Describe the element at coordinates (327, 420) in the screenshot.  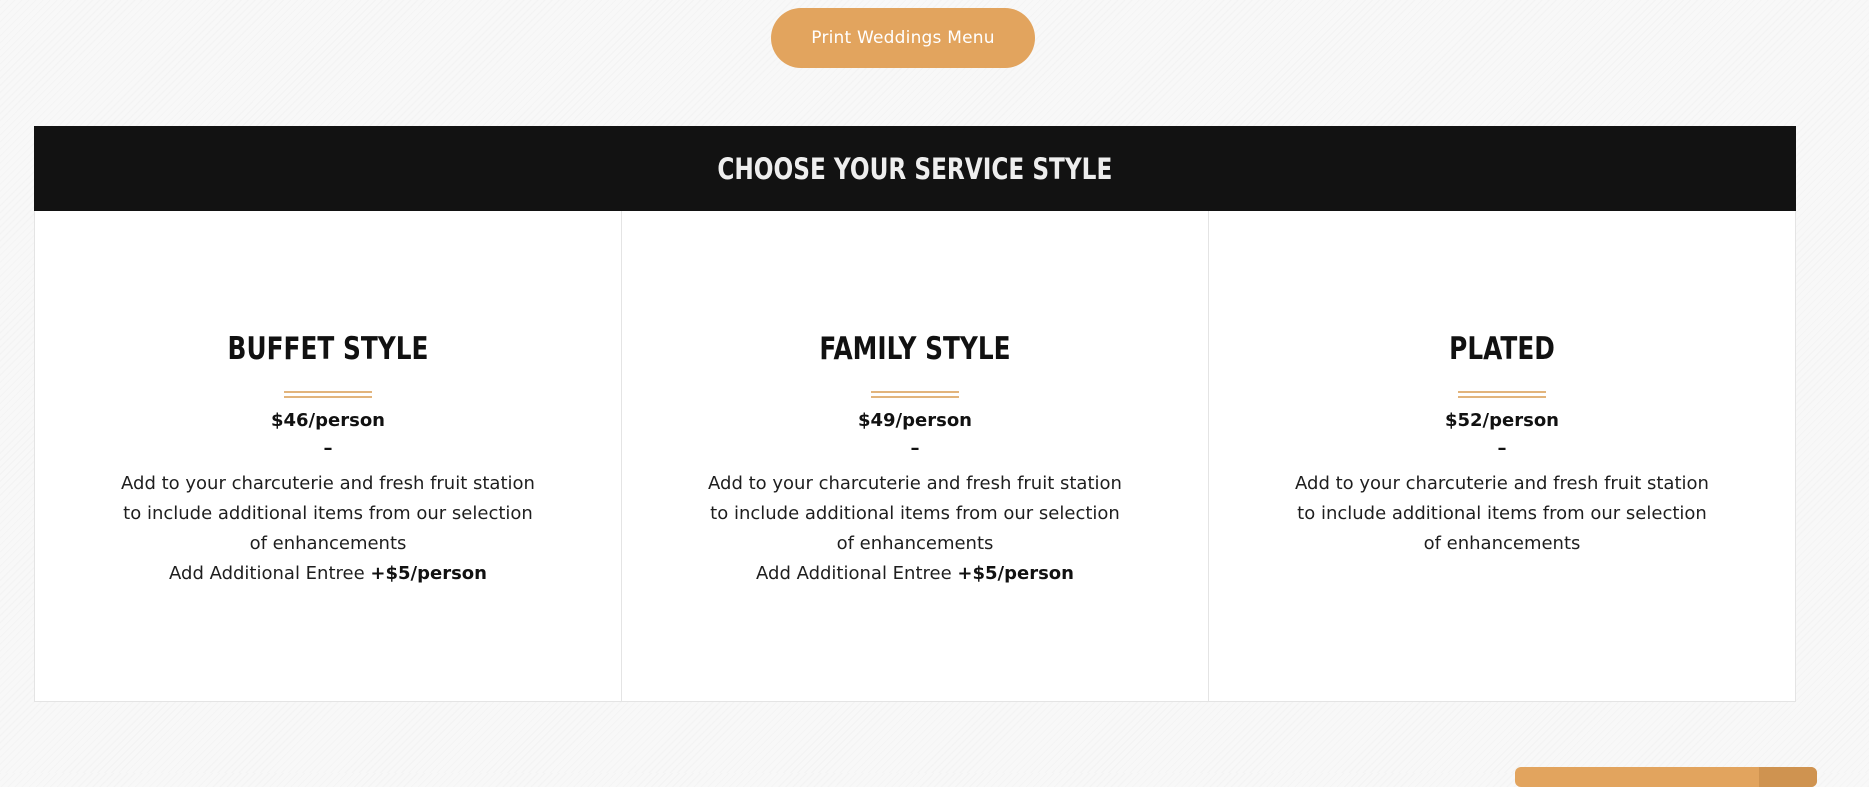
I see `card-price: $46/person` at that location.